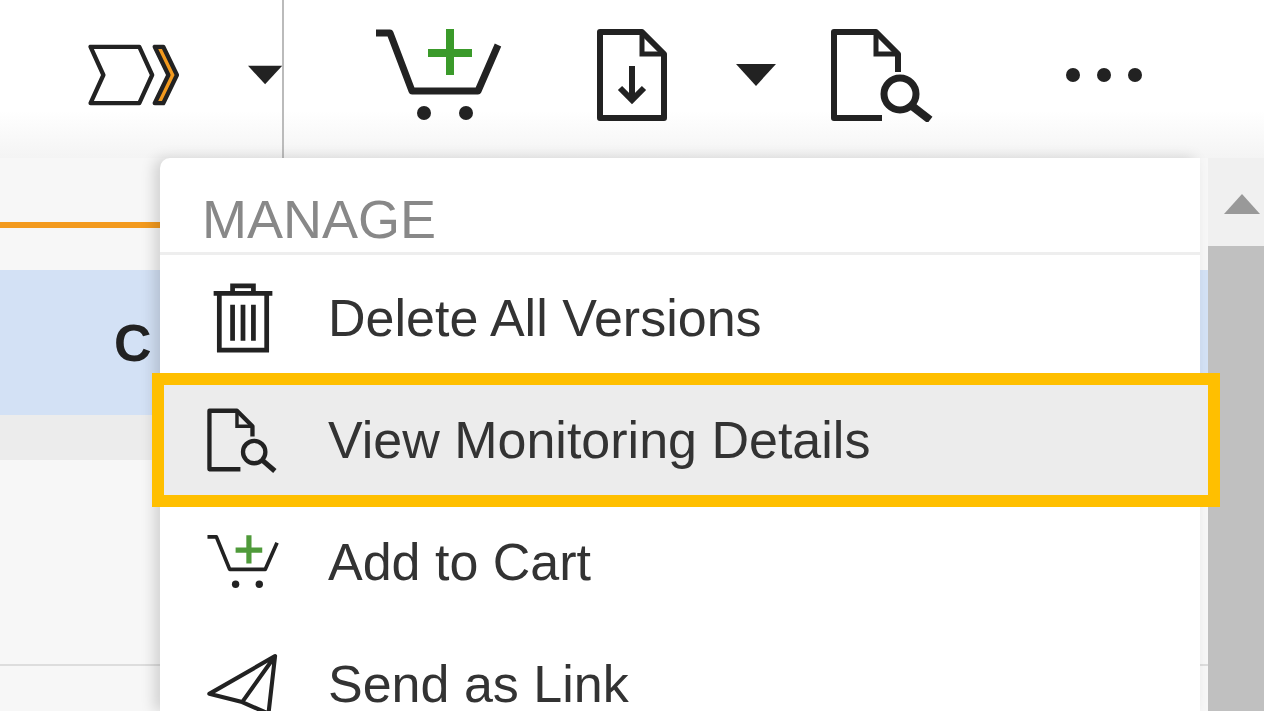 The width and height of the screenshot is (1264, 711). I want to click on scrollbar-thumb, so click(1236, 478).